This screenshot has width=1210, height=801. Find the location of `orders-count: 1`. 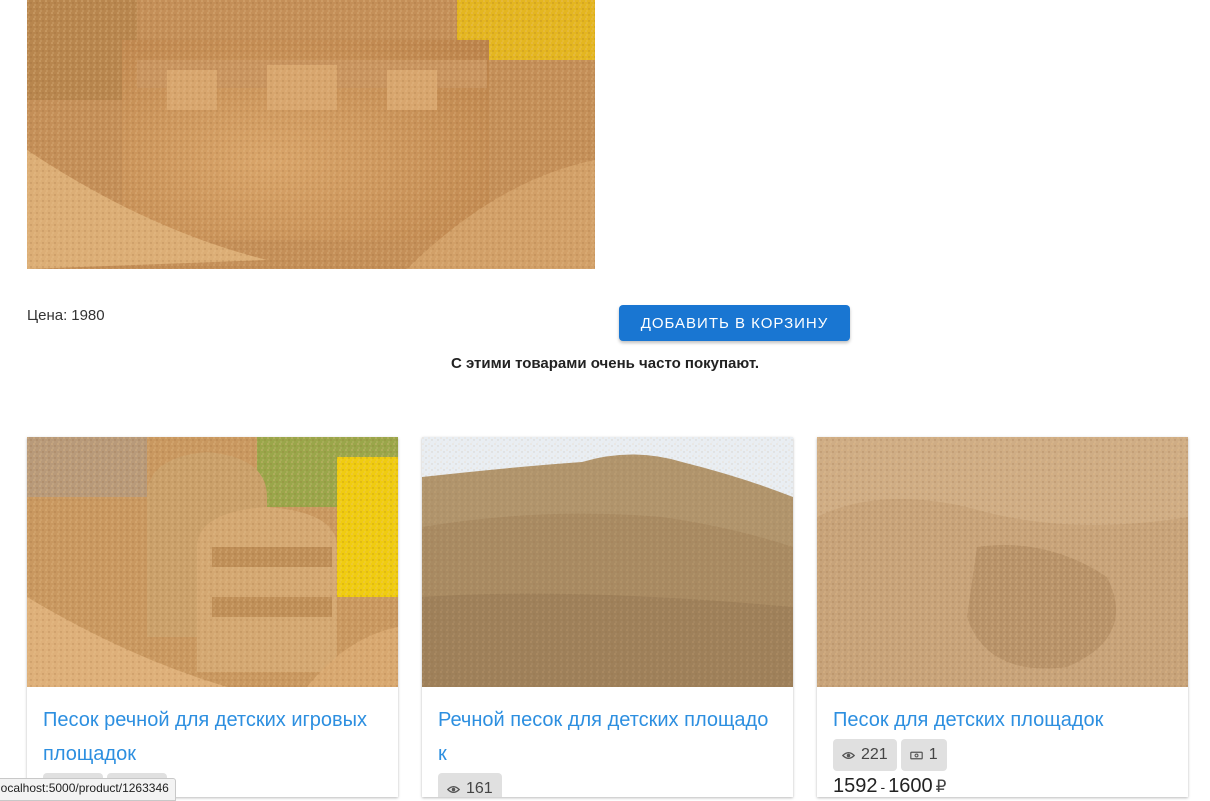

orders-count: 1 is located at coordinates (933, 754).